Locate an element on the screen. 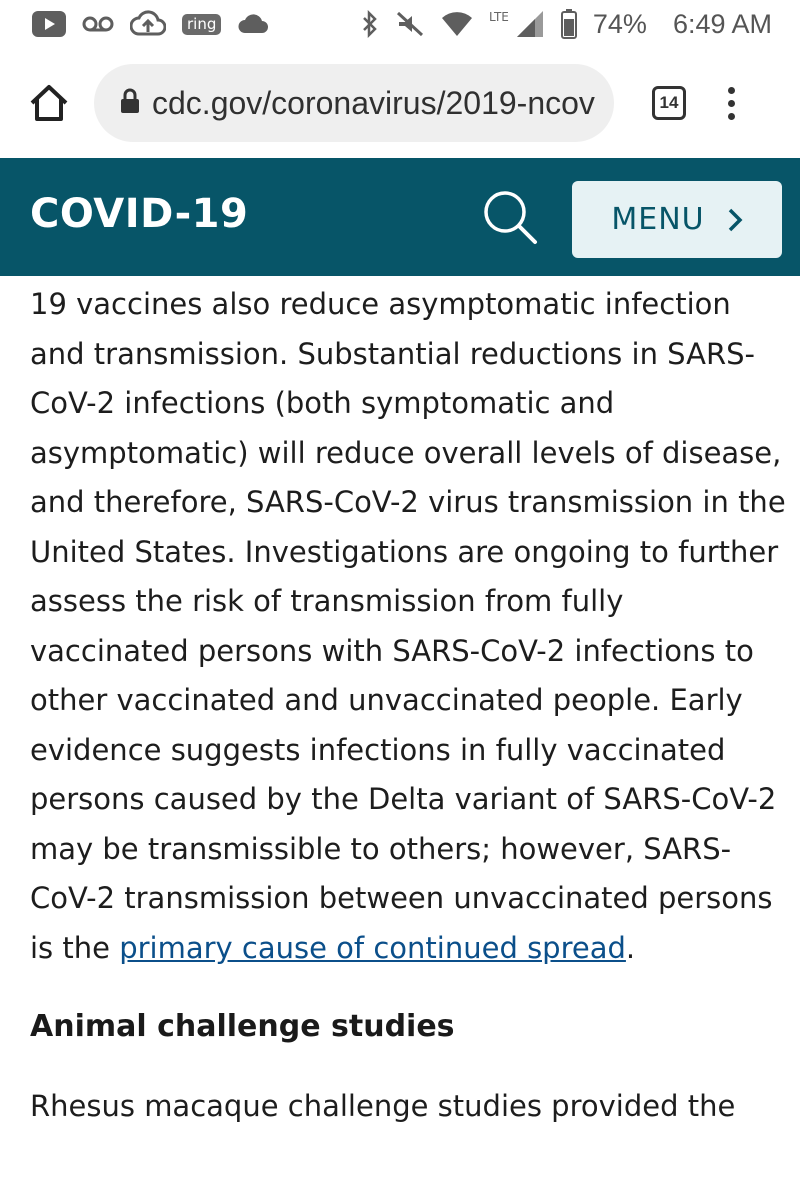 The image size is (800, 1200). clock: 6:49 AM is located at coordinates (722, 23).